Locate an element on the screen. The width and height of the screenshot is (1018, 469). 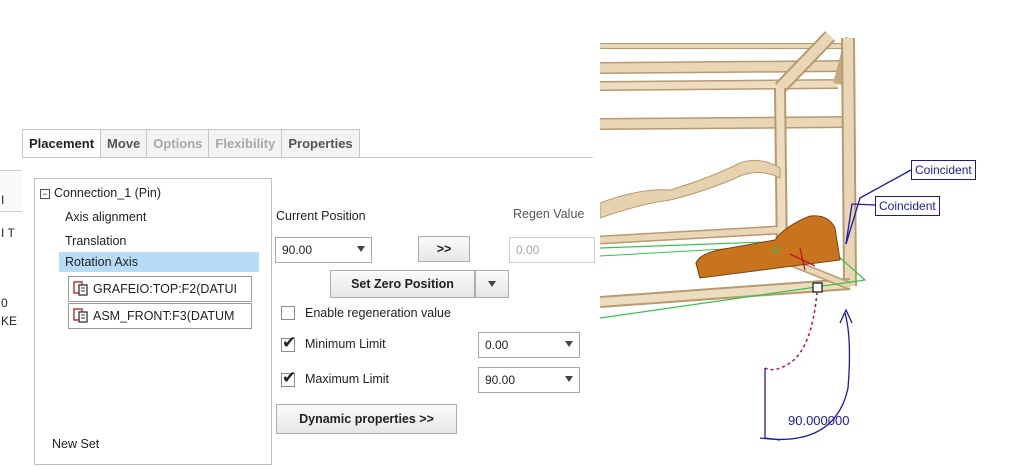
angle-dimension-label: 90.000000 is located at coordinates (818, 420).